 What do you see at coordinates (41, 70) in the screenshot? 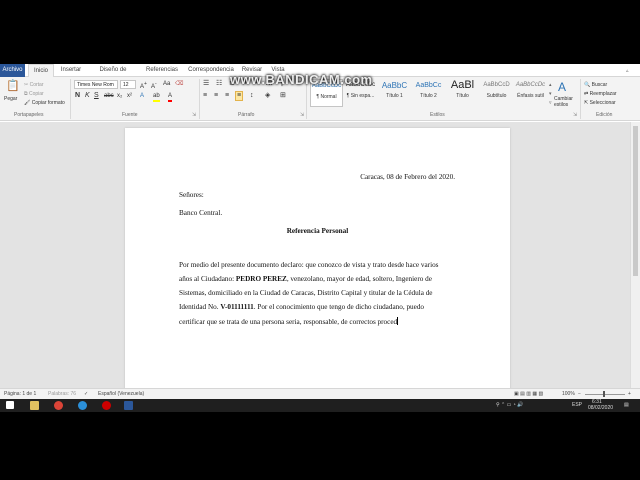
I see `tab-inicio: Inicio` at bounding box center [41, 70].